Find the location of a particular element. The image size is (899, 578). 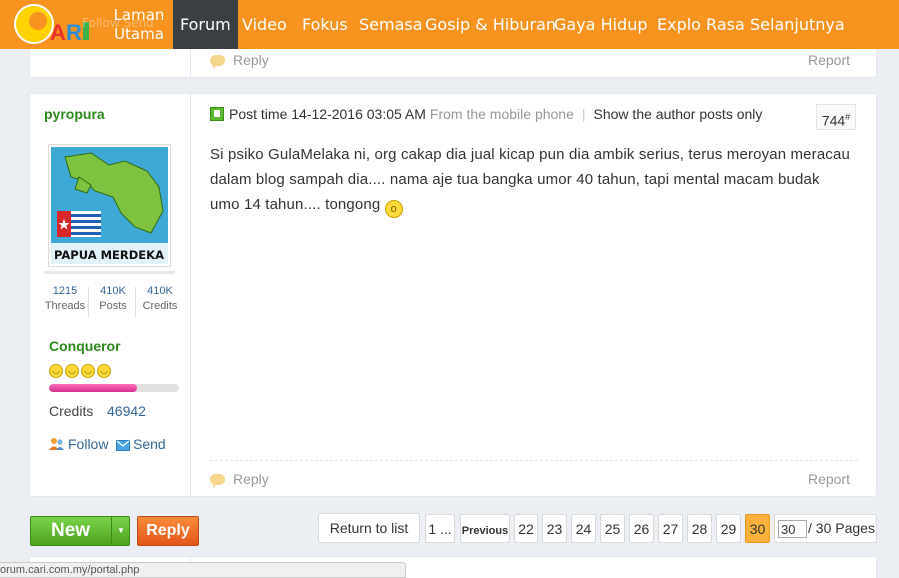

page-current: 30 is located at coordinates (757, 528).